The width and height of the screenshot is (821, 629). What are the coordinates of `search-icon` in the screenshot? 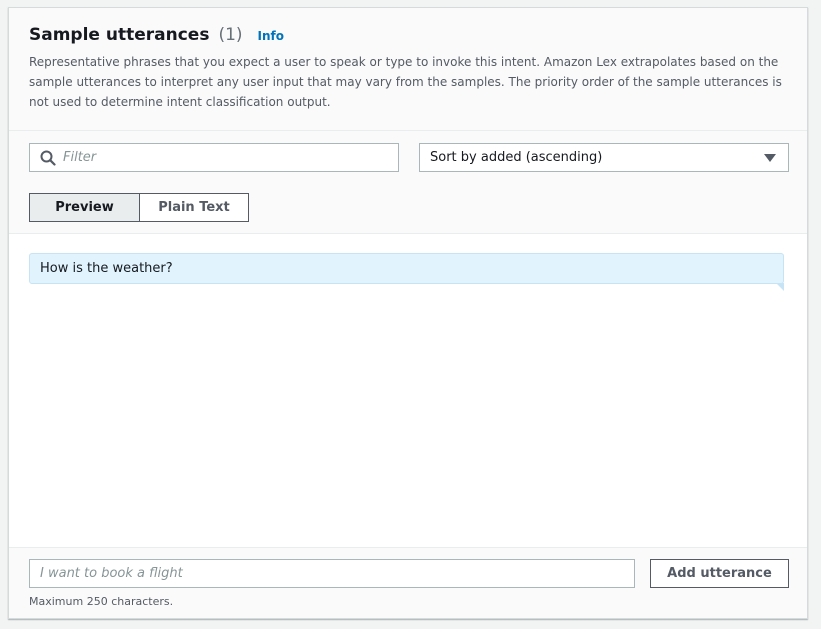 It's located at (48, 158).